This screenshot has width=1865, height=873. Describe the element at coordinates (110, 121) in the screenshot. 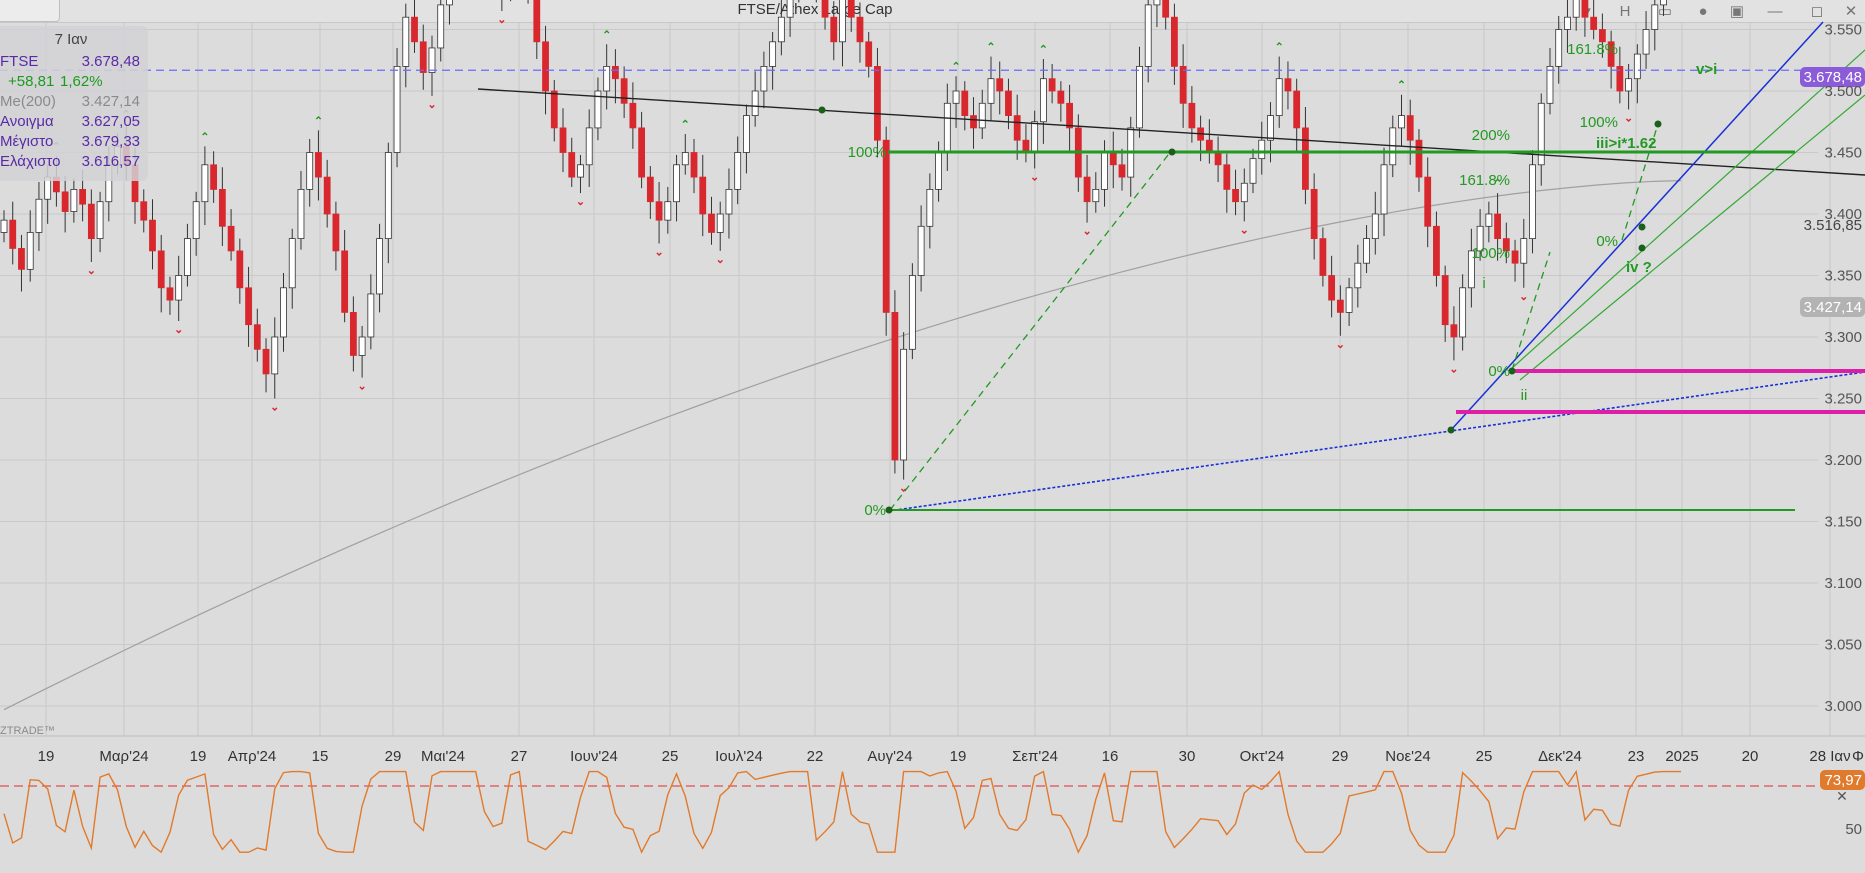

I see `info-open: 3.627,05` at that location.